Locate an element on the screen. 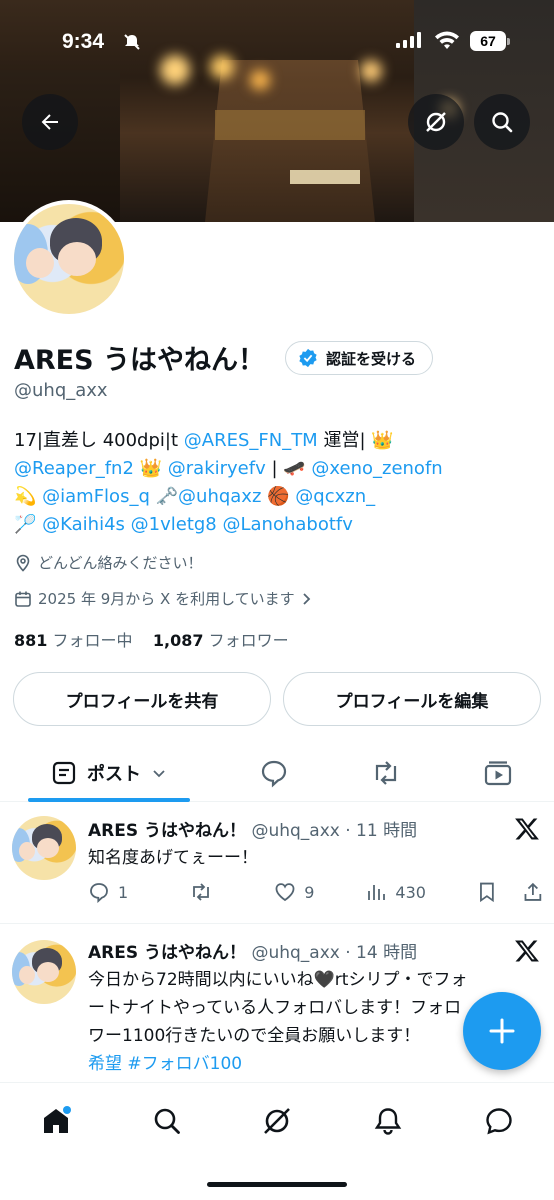 The image size is (554, 1200). nav-search is located at coordinates (167, 1121).